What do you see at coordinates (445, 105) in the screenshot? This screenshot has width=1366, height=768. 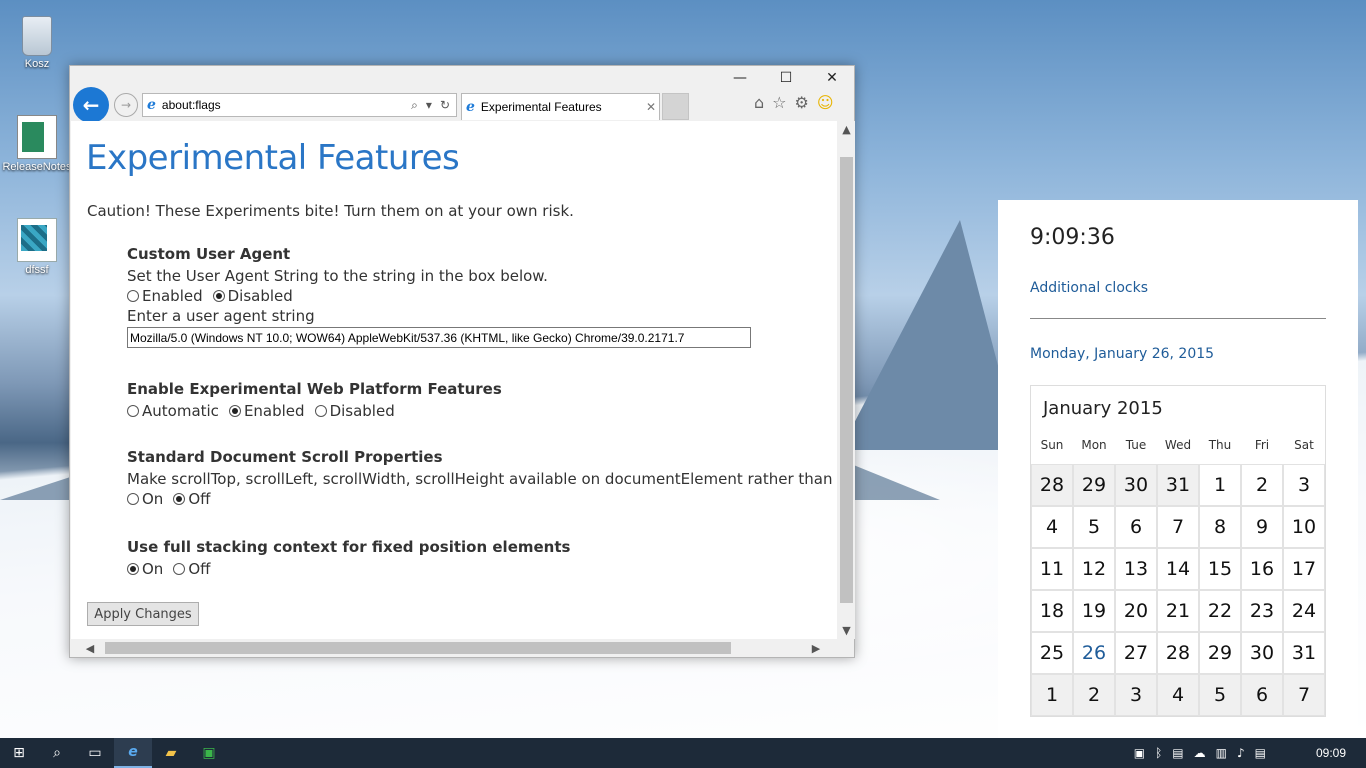 I see `refresh-icon: ↻` at bounding box center [445, 105].